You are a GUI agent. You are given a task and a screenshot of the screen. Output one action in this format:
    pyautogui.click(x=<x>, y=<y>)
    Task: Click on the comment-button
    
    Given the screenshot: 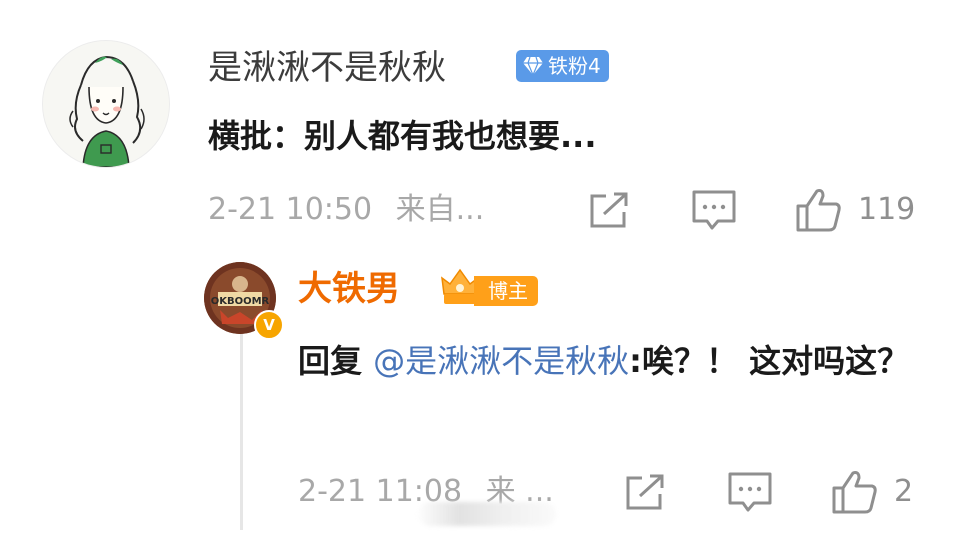 What is the action you would take?
    pyautogui.click(x=714, y=210)
    